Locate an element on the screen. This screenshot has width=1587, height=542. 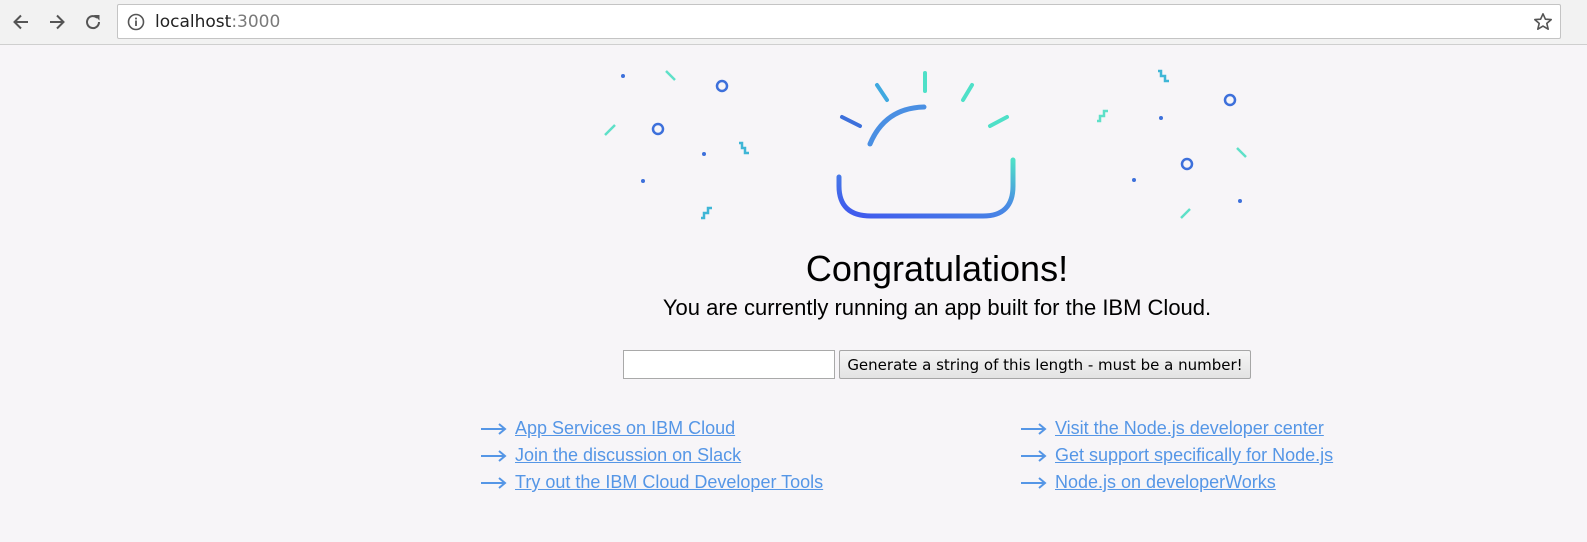
list-item: App Services on IBM Cloud is located at coordinates (651, 428).